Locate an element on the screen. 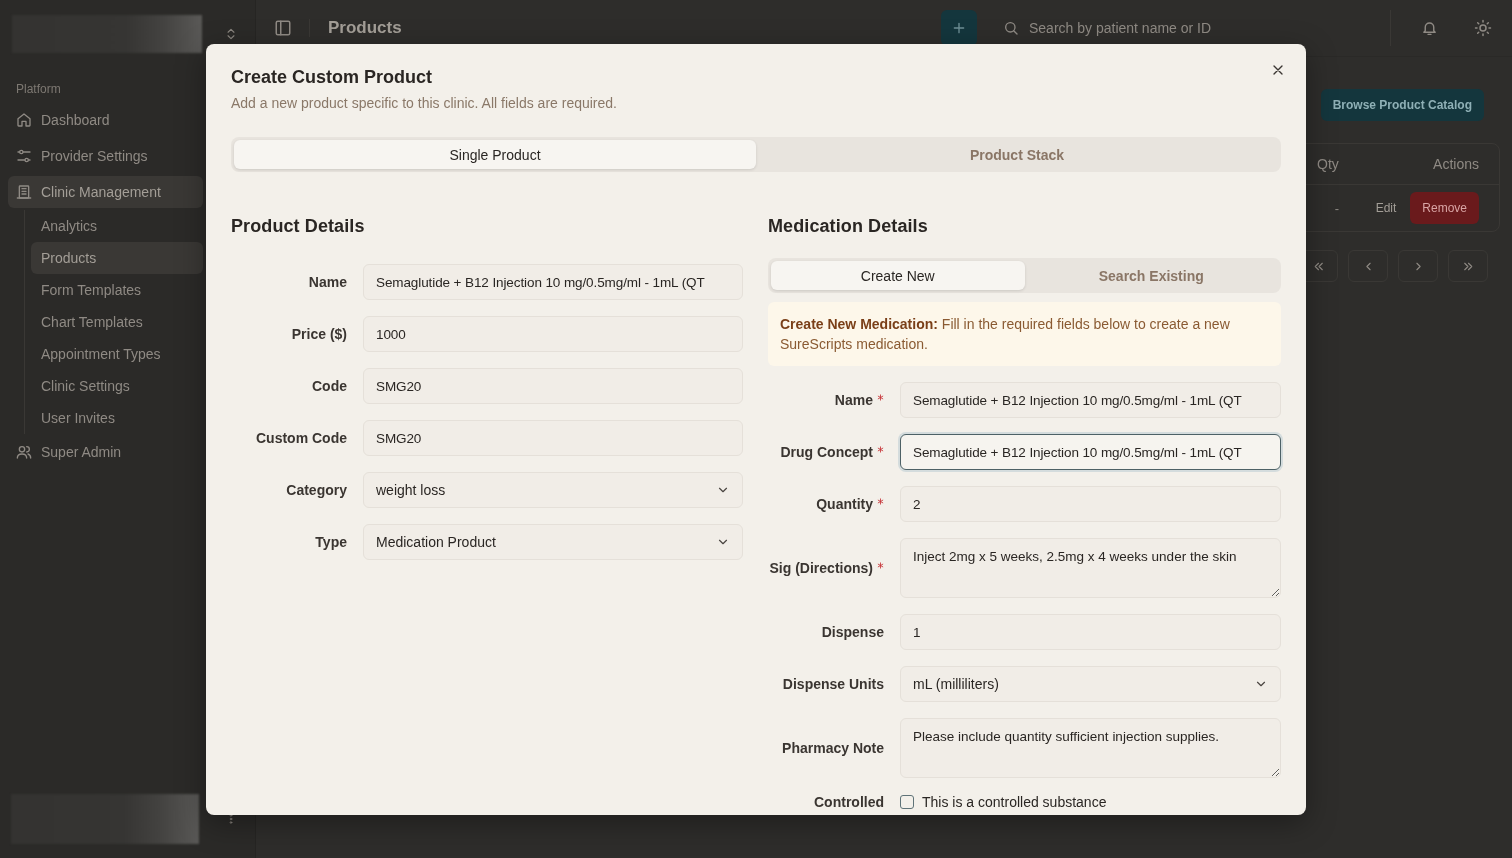 This screenshot has height=858, width=1512. input-field: 1000 is located at coordinates (553, 334).